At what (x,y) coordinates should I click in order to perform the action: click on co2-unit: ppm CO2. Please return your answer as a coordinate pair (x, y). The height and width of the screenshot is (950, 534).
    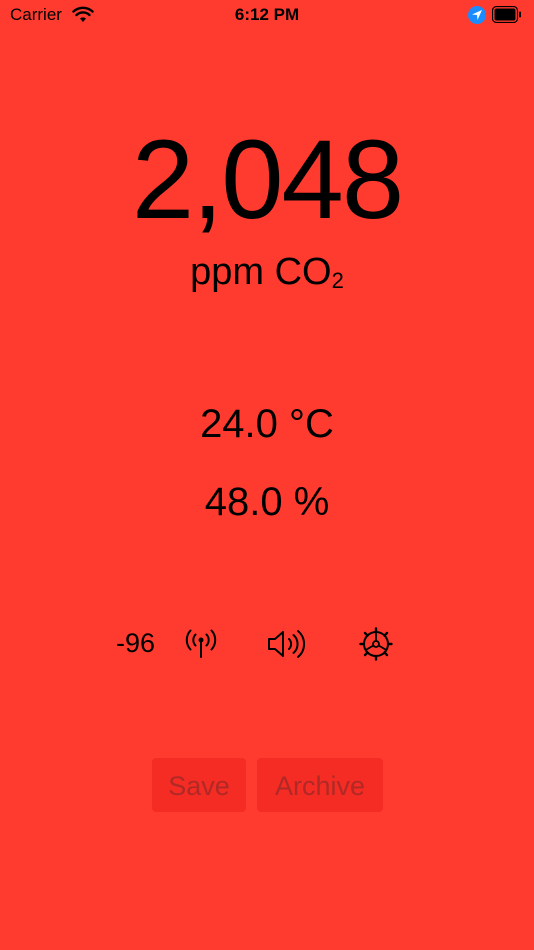
    Looking at the image, I should click on (267, 276).